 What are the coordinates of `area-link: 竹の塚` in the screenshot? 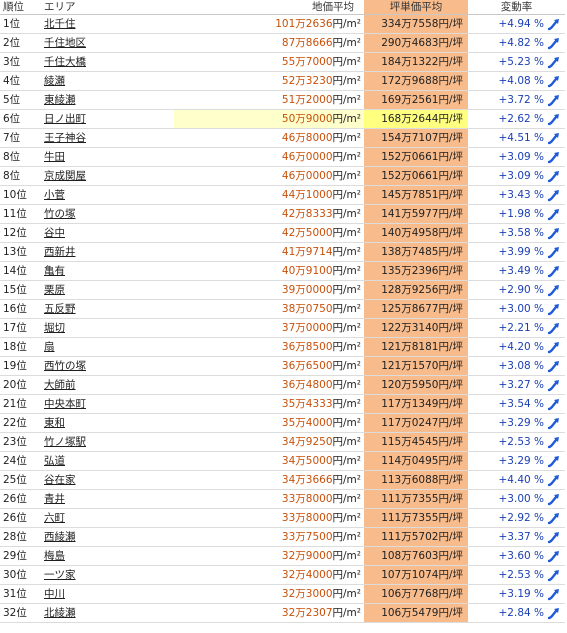 It's located at (60, 214).